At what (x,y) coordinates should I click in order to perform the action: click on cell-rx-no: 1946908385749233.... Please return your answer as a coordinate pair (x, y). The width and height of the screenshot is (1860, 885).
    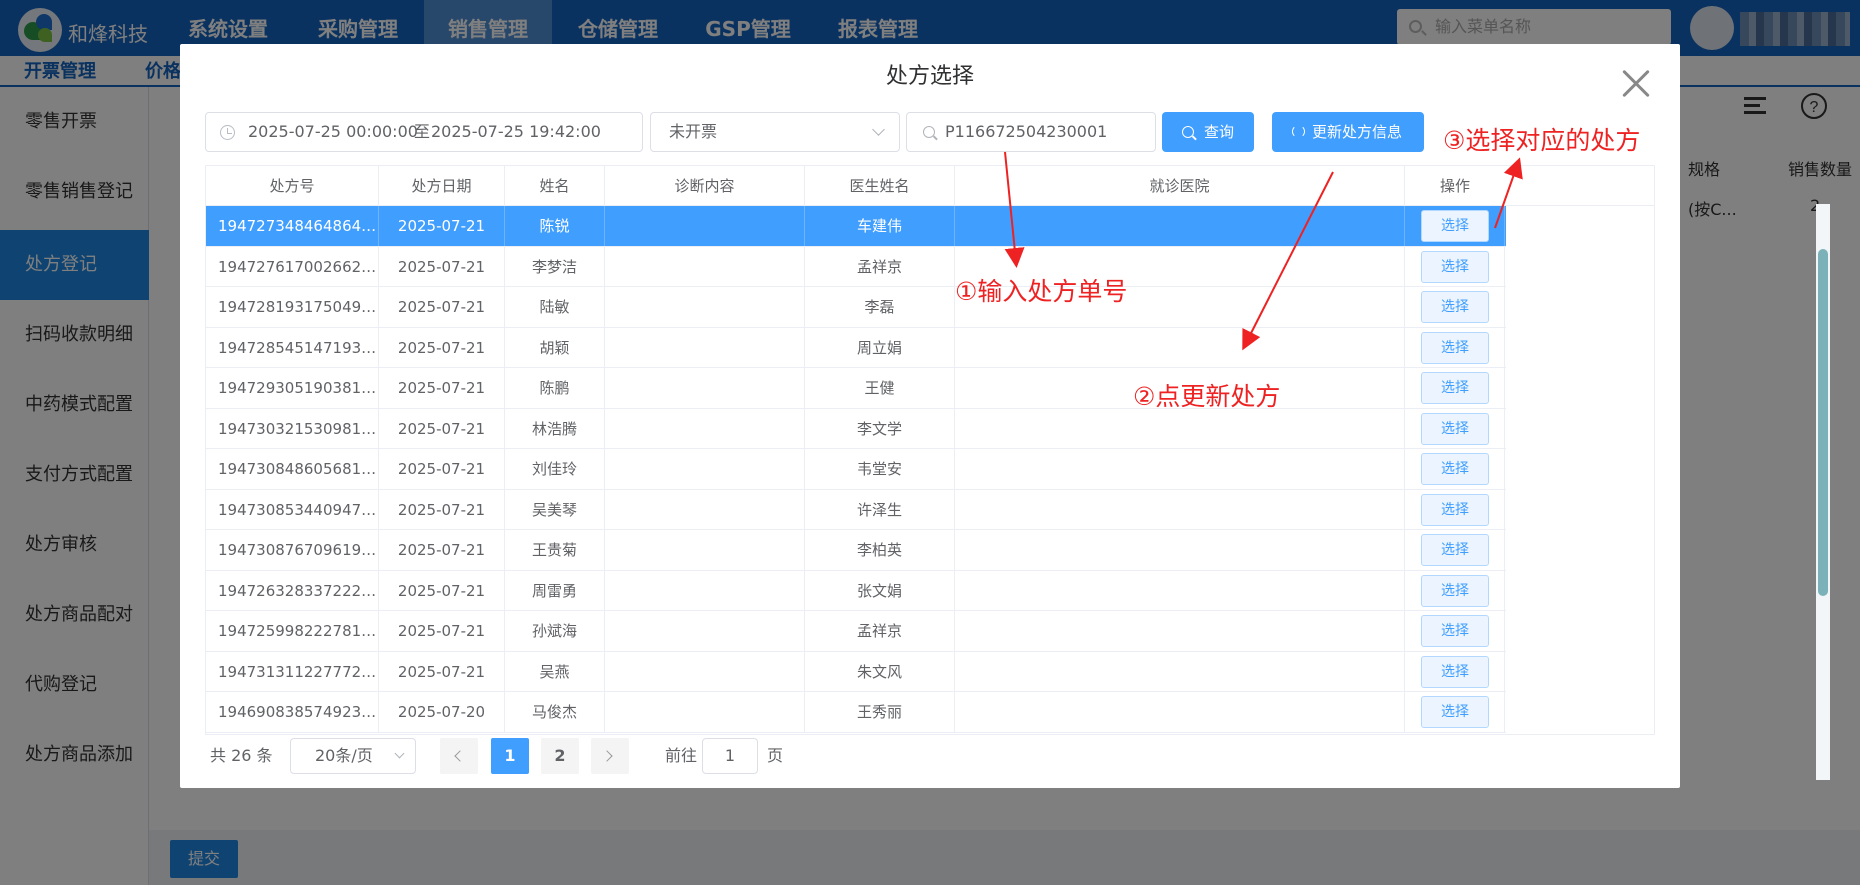
    Looking at the image, I should click on (292, 712).